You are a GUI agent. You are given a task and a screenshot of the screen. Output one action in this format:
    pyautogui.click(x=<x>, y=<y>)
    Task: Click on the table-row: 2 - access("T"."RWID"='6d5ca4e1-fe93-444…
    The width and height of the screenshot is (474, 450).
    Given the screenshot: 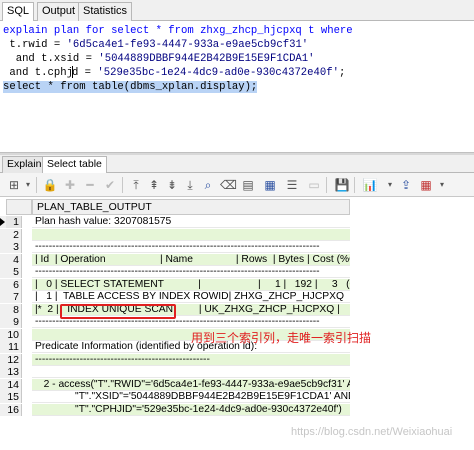 What is the action you would take?
    pyautogui.click(x=191, y=384)
    